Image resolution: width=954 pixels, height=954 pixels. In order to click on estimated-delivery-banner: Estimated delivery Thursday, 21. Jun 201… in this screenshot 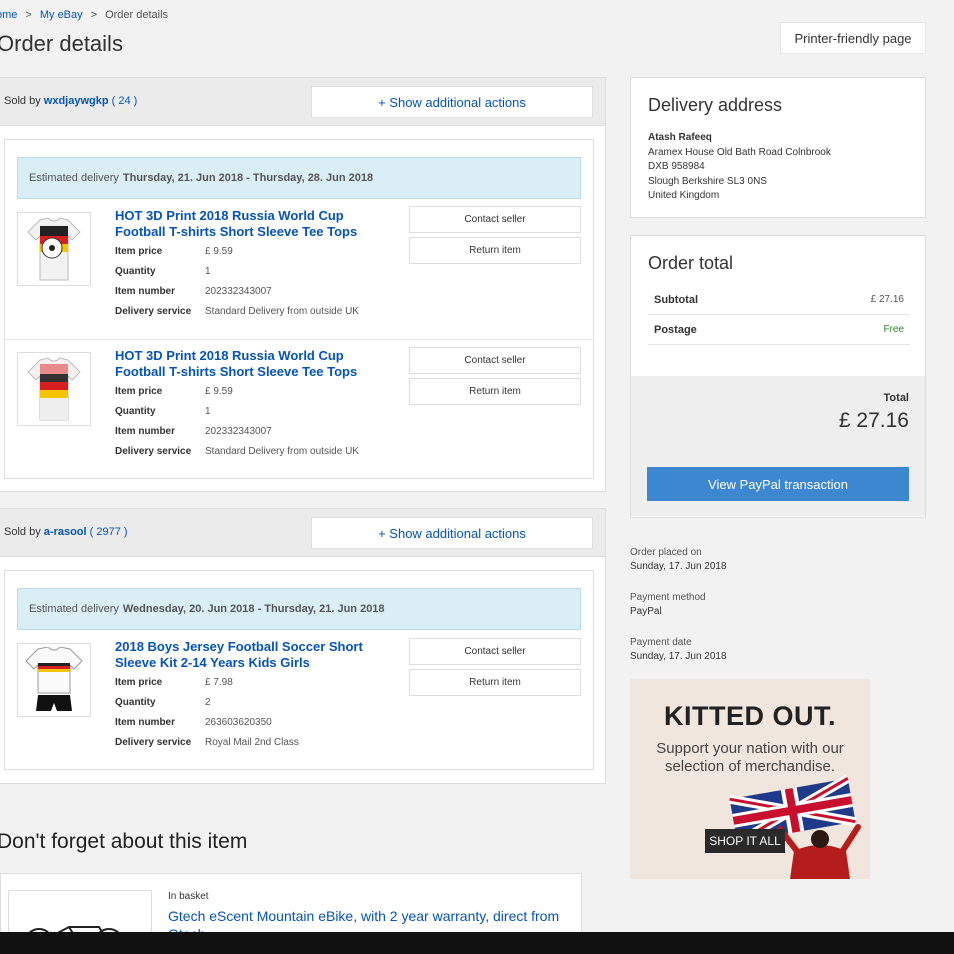, I will do `click(299, 178)`.